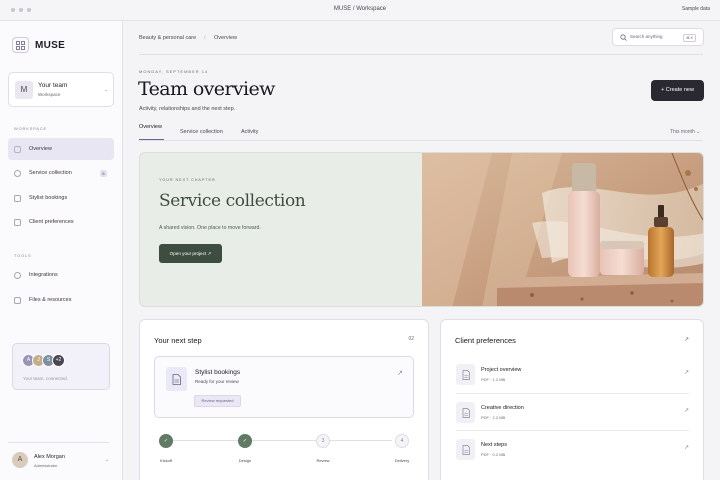 This screenshot has width=720, height=480. I want to click on file-meta: PDF · 0.2 MB, so click(493, 454).